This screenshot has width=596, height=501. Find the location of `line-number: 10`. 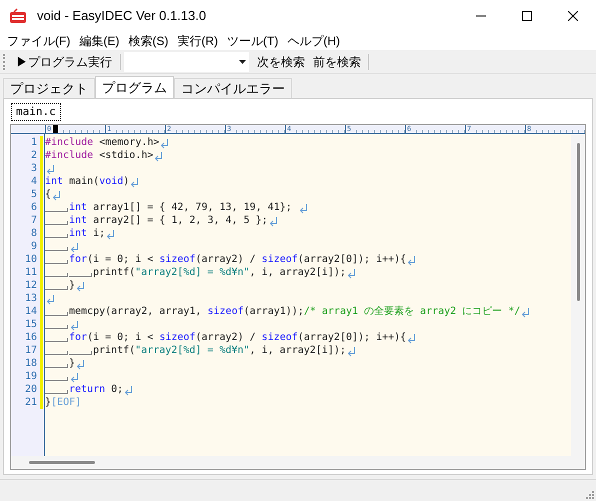

line-number: 10 is located at coordinates (31, 259).